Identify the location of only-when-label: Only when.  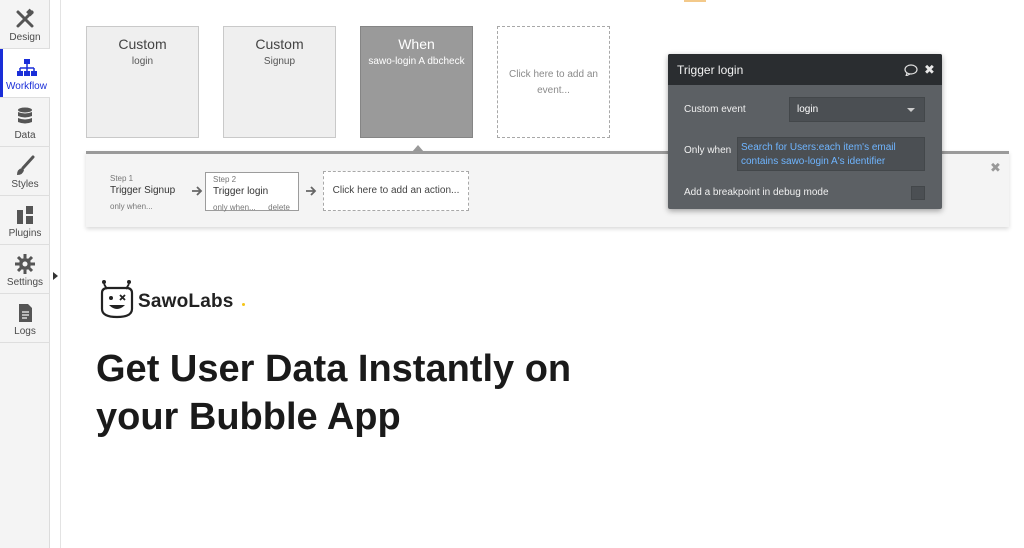
(708, 150).